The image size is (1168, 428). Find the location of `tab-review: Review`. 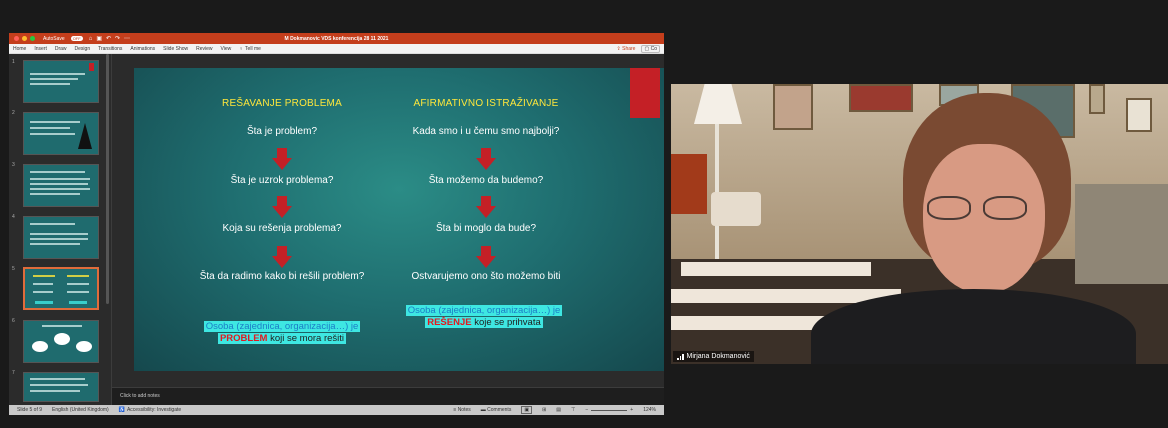

tab-review: Review is located at coordinates (204, 49).